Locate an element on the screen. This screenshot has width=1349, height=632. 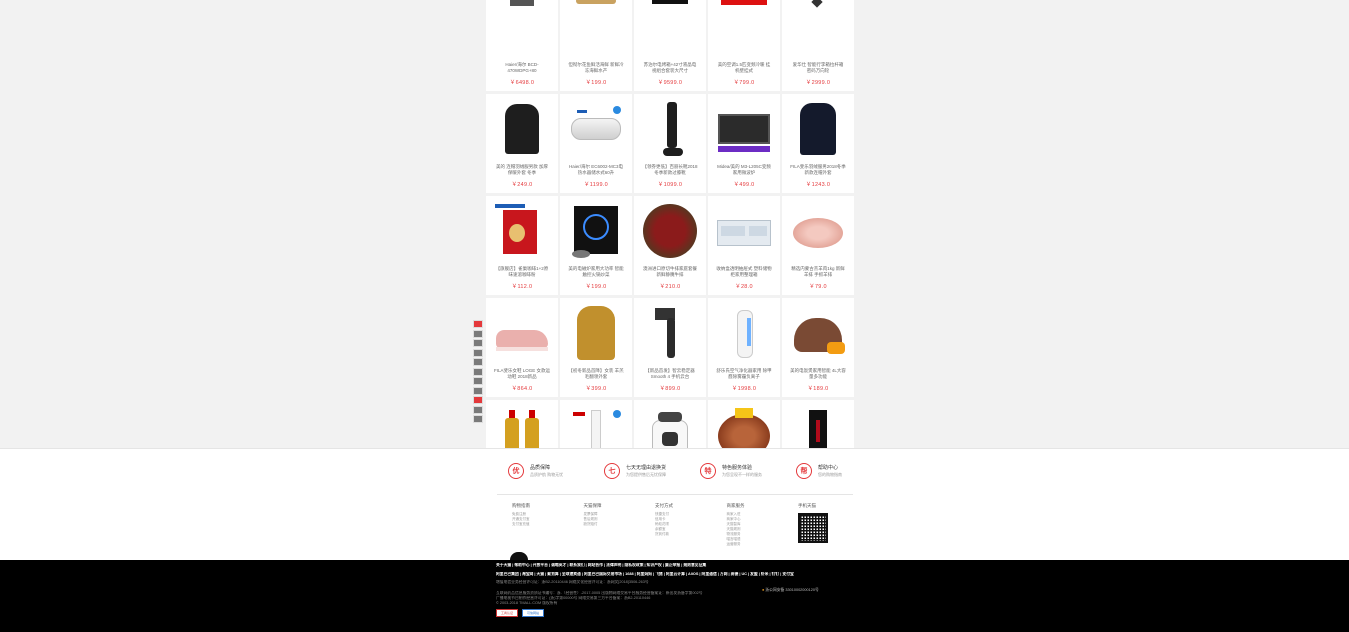
product-card: 澳洲进口原切牛排家庭套餐 新鲜静腌牛排 ￥210.0 is located at coordinates (670, 245).